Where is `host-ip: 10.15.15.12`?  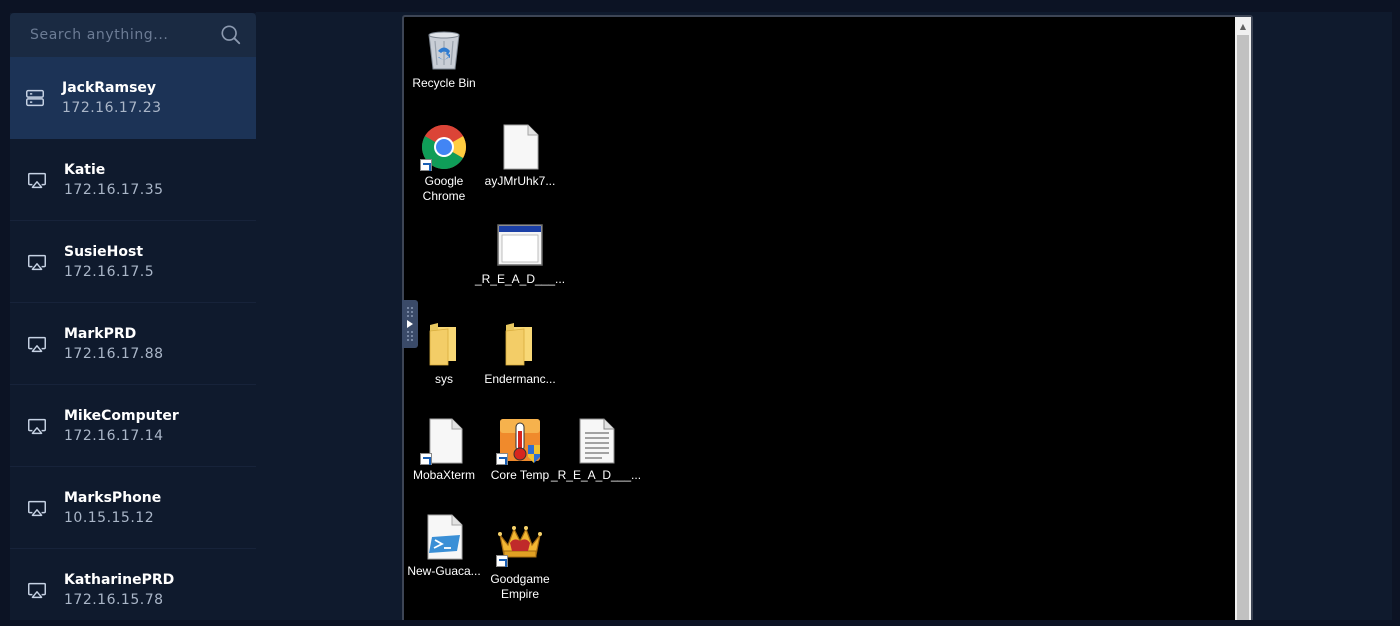
host-ip: 10.15.15.12 is located at coordinates (109, 517).